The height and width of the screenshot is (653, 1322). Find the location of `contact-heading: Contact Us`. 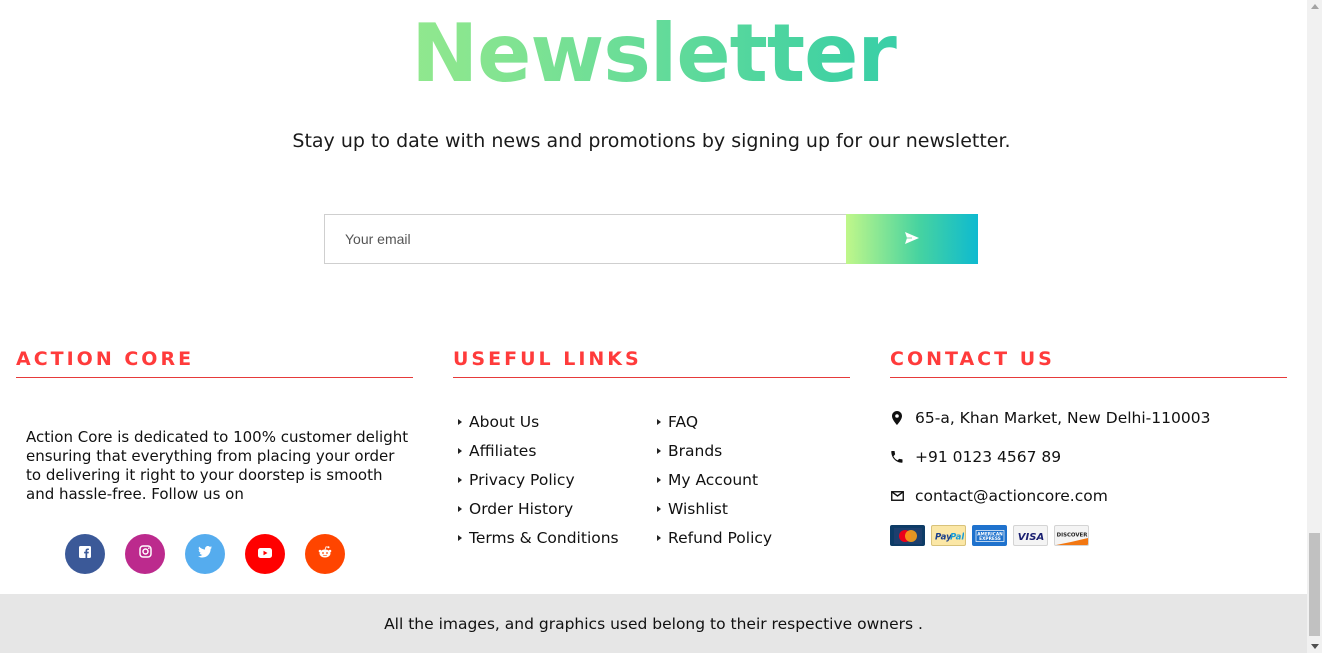

contact-heading: Contact Us is located at coordinates (1088, 362).